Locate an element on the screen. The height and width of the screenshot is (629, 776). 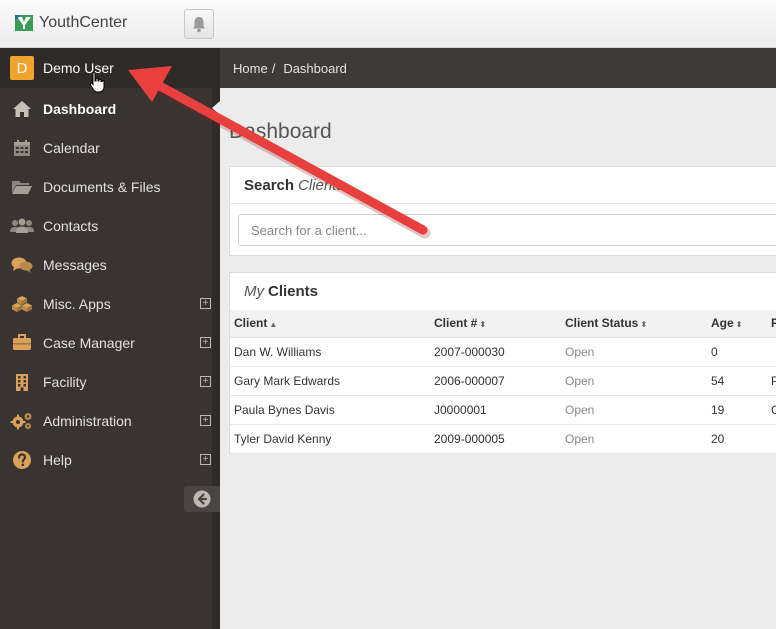
avatar: D is located at coordinates (22, 68).